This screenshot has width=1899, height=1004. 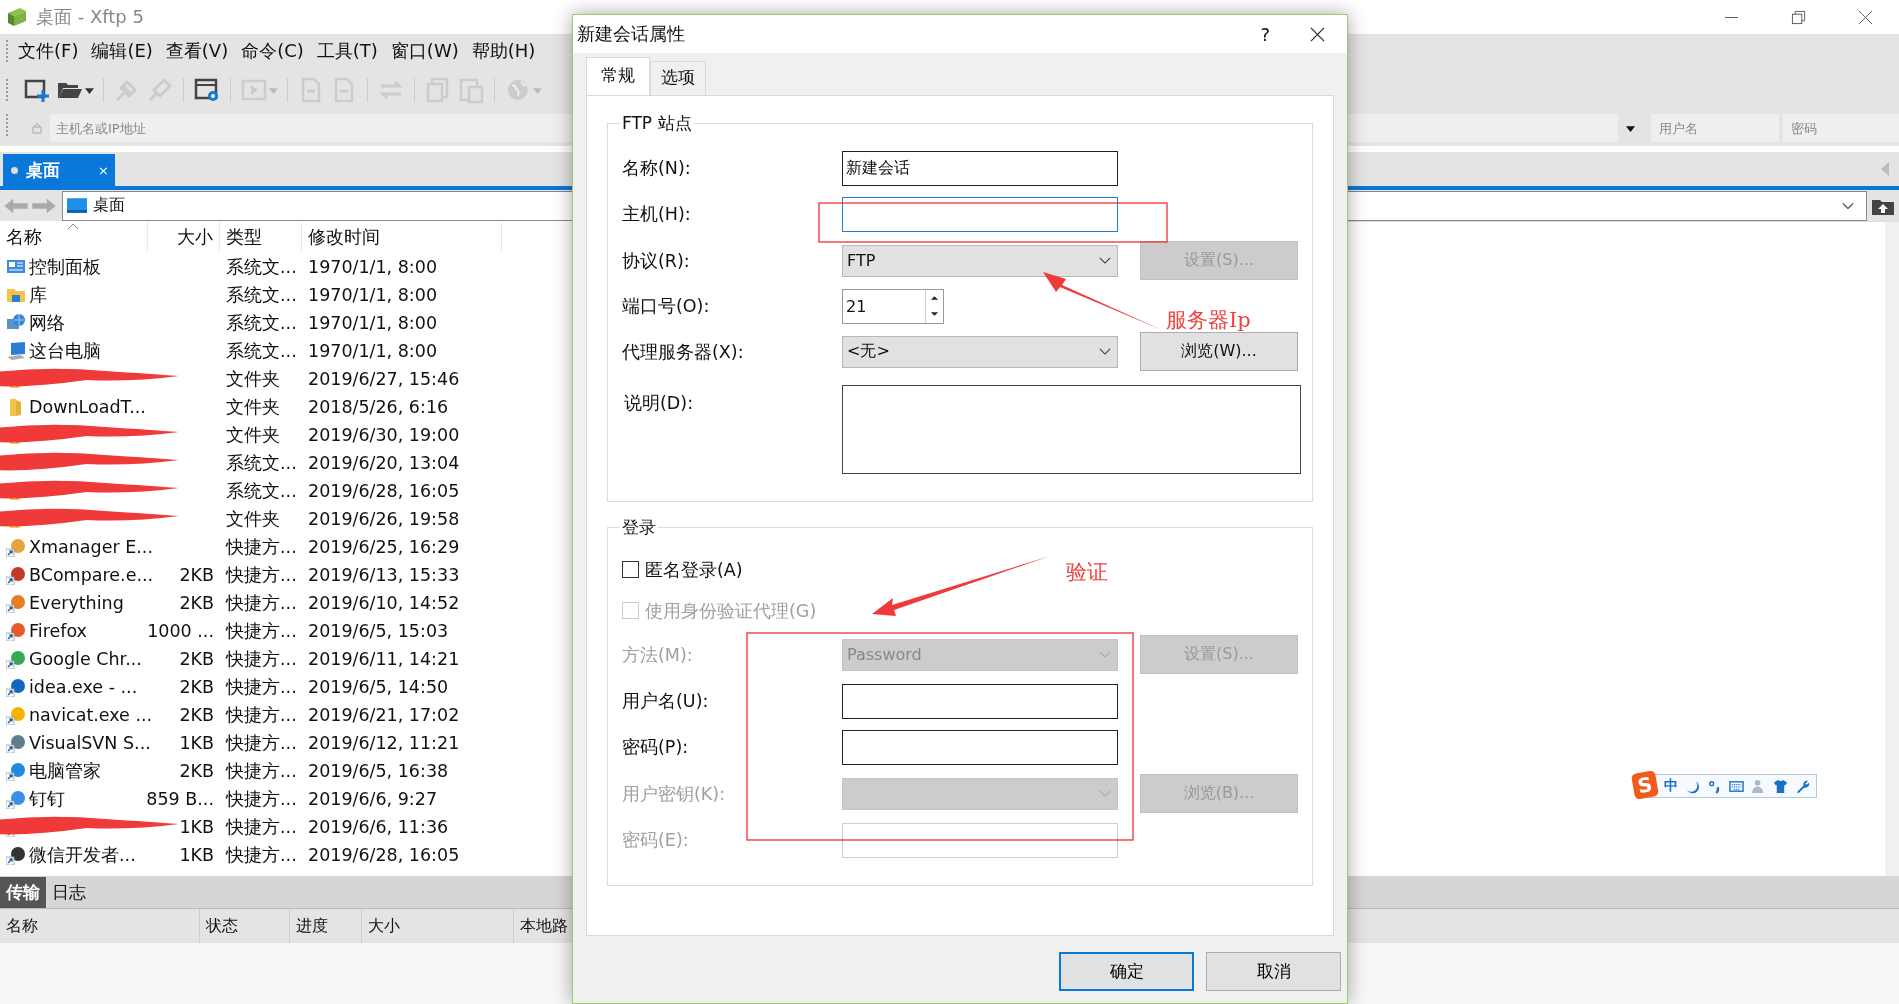 What do you see at coordinates (683, 352) in the screenshot?
I see `field-label: 代理服务器(X):` at bounding box center [683, 352].